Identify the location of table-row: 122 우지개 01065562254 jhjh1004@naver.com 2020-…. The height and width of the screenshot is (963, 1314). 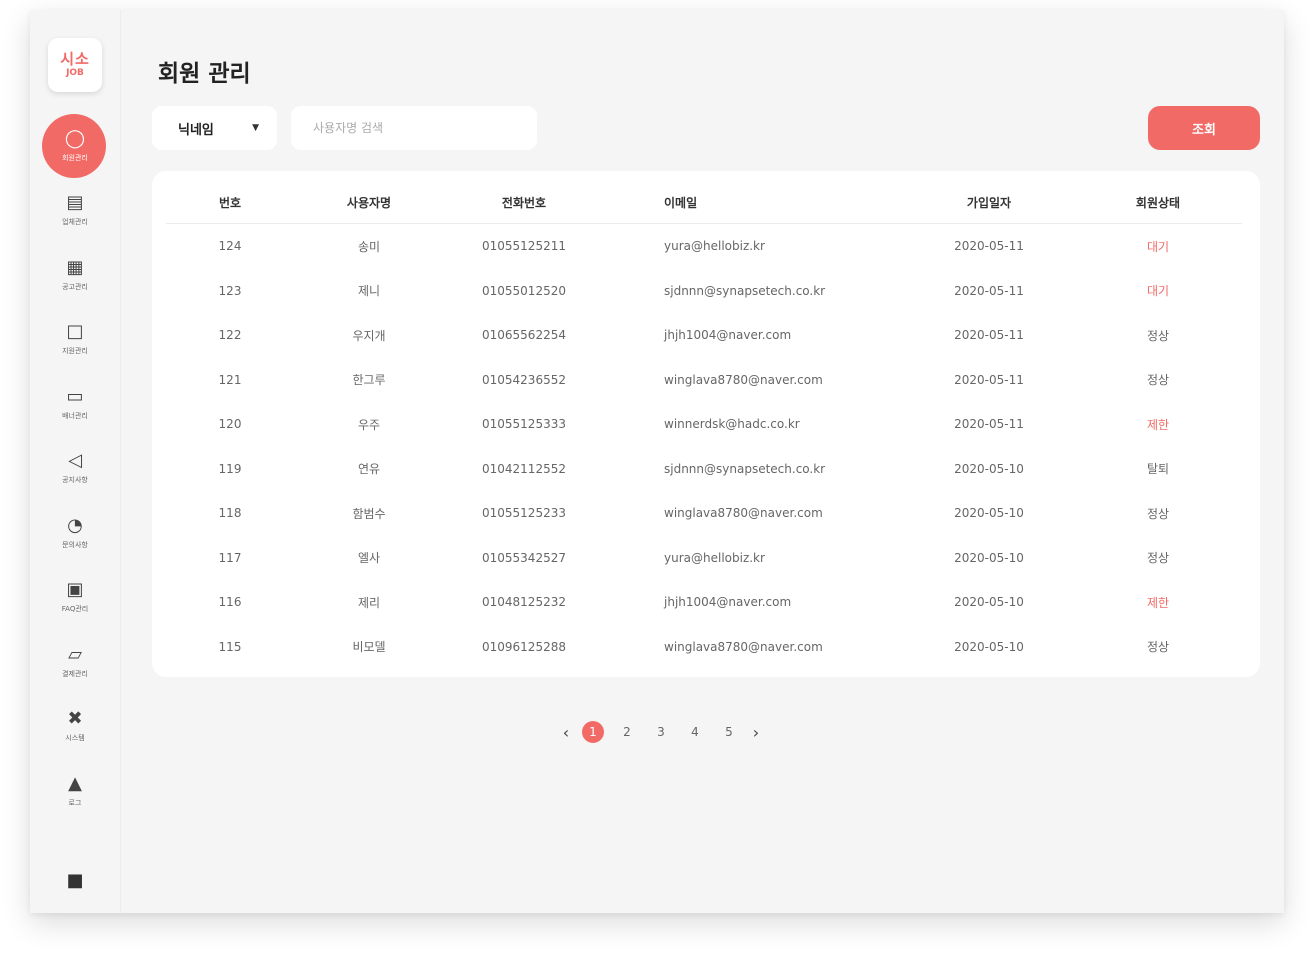
(704, 335).